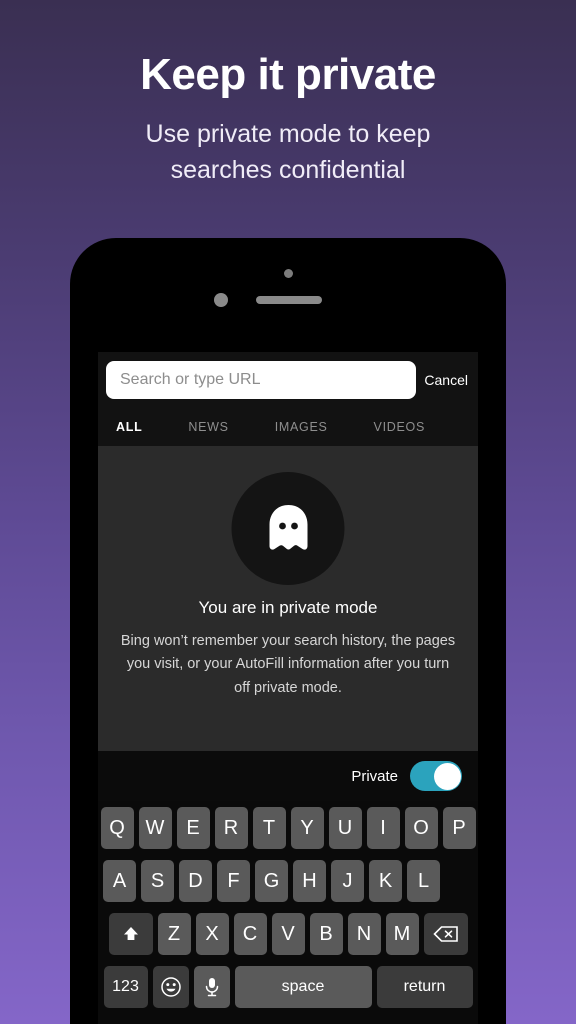  I want to click on emoji-icon, so click(170, 987).